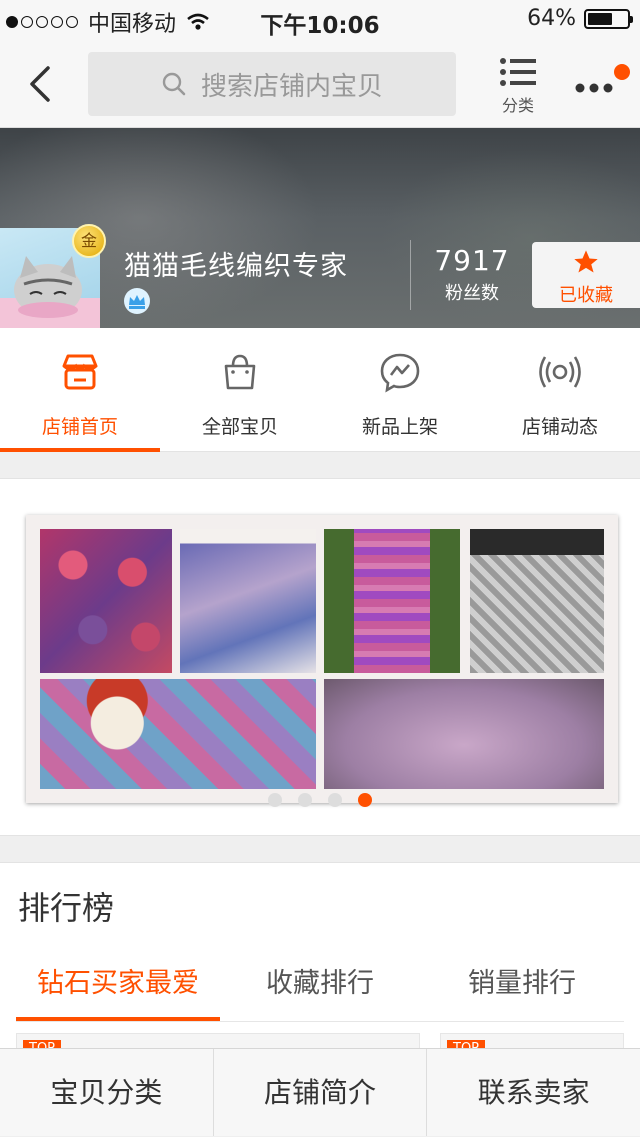 The width and height of the screenshot is (640, 1137). I want to click on chevron-left-icon, so click(40, 84).